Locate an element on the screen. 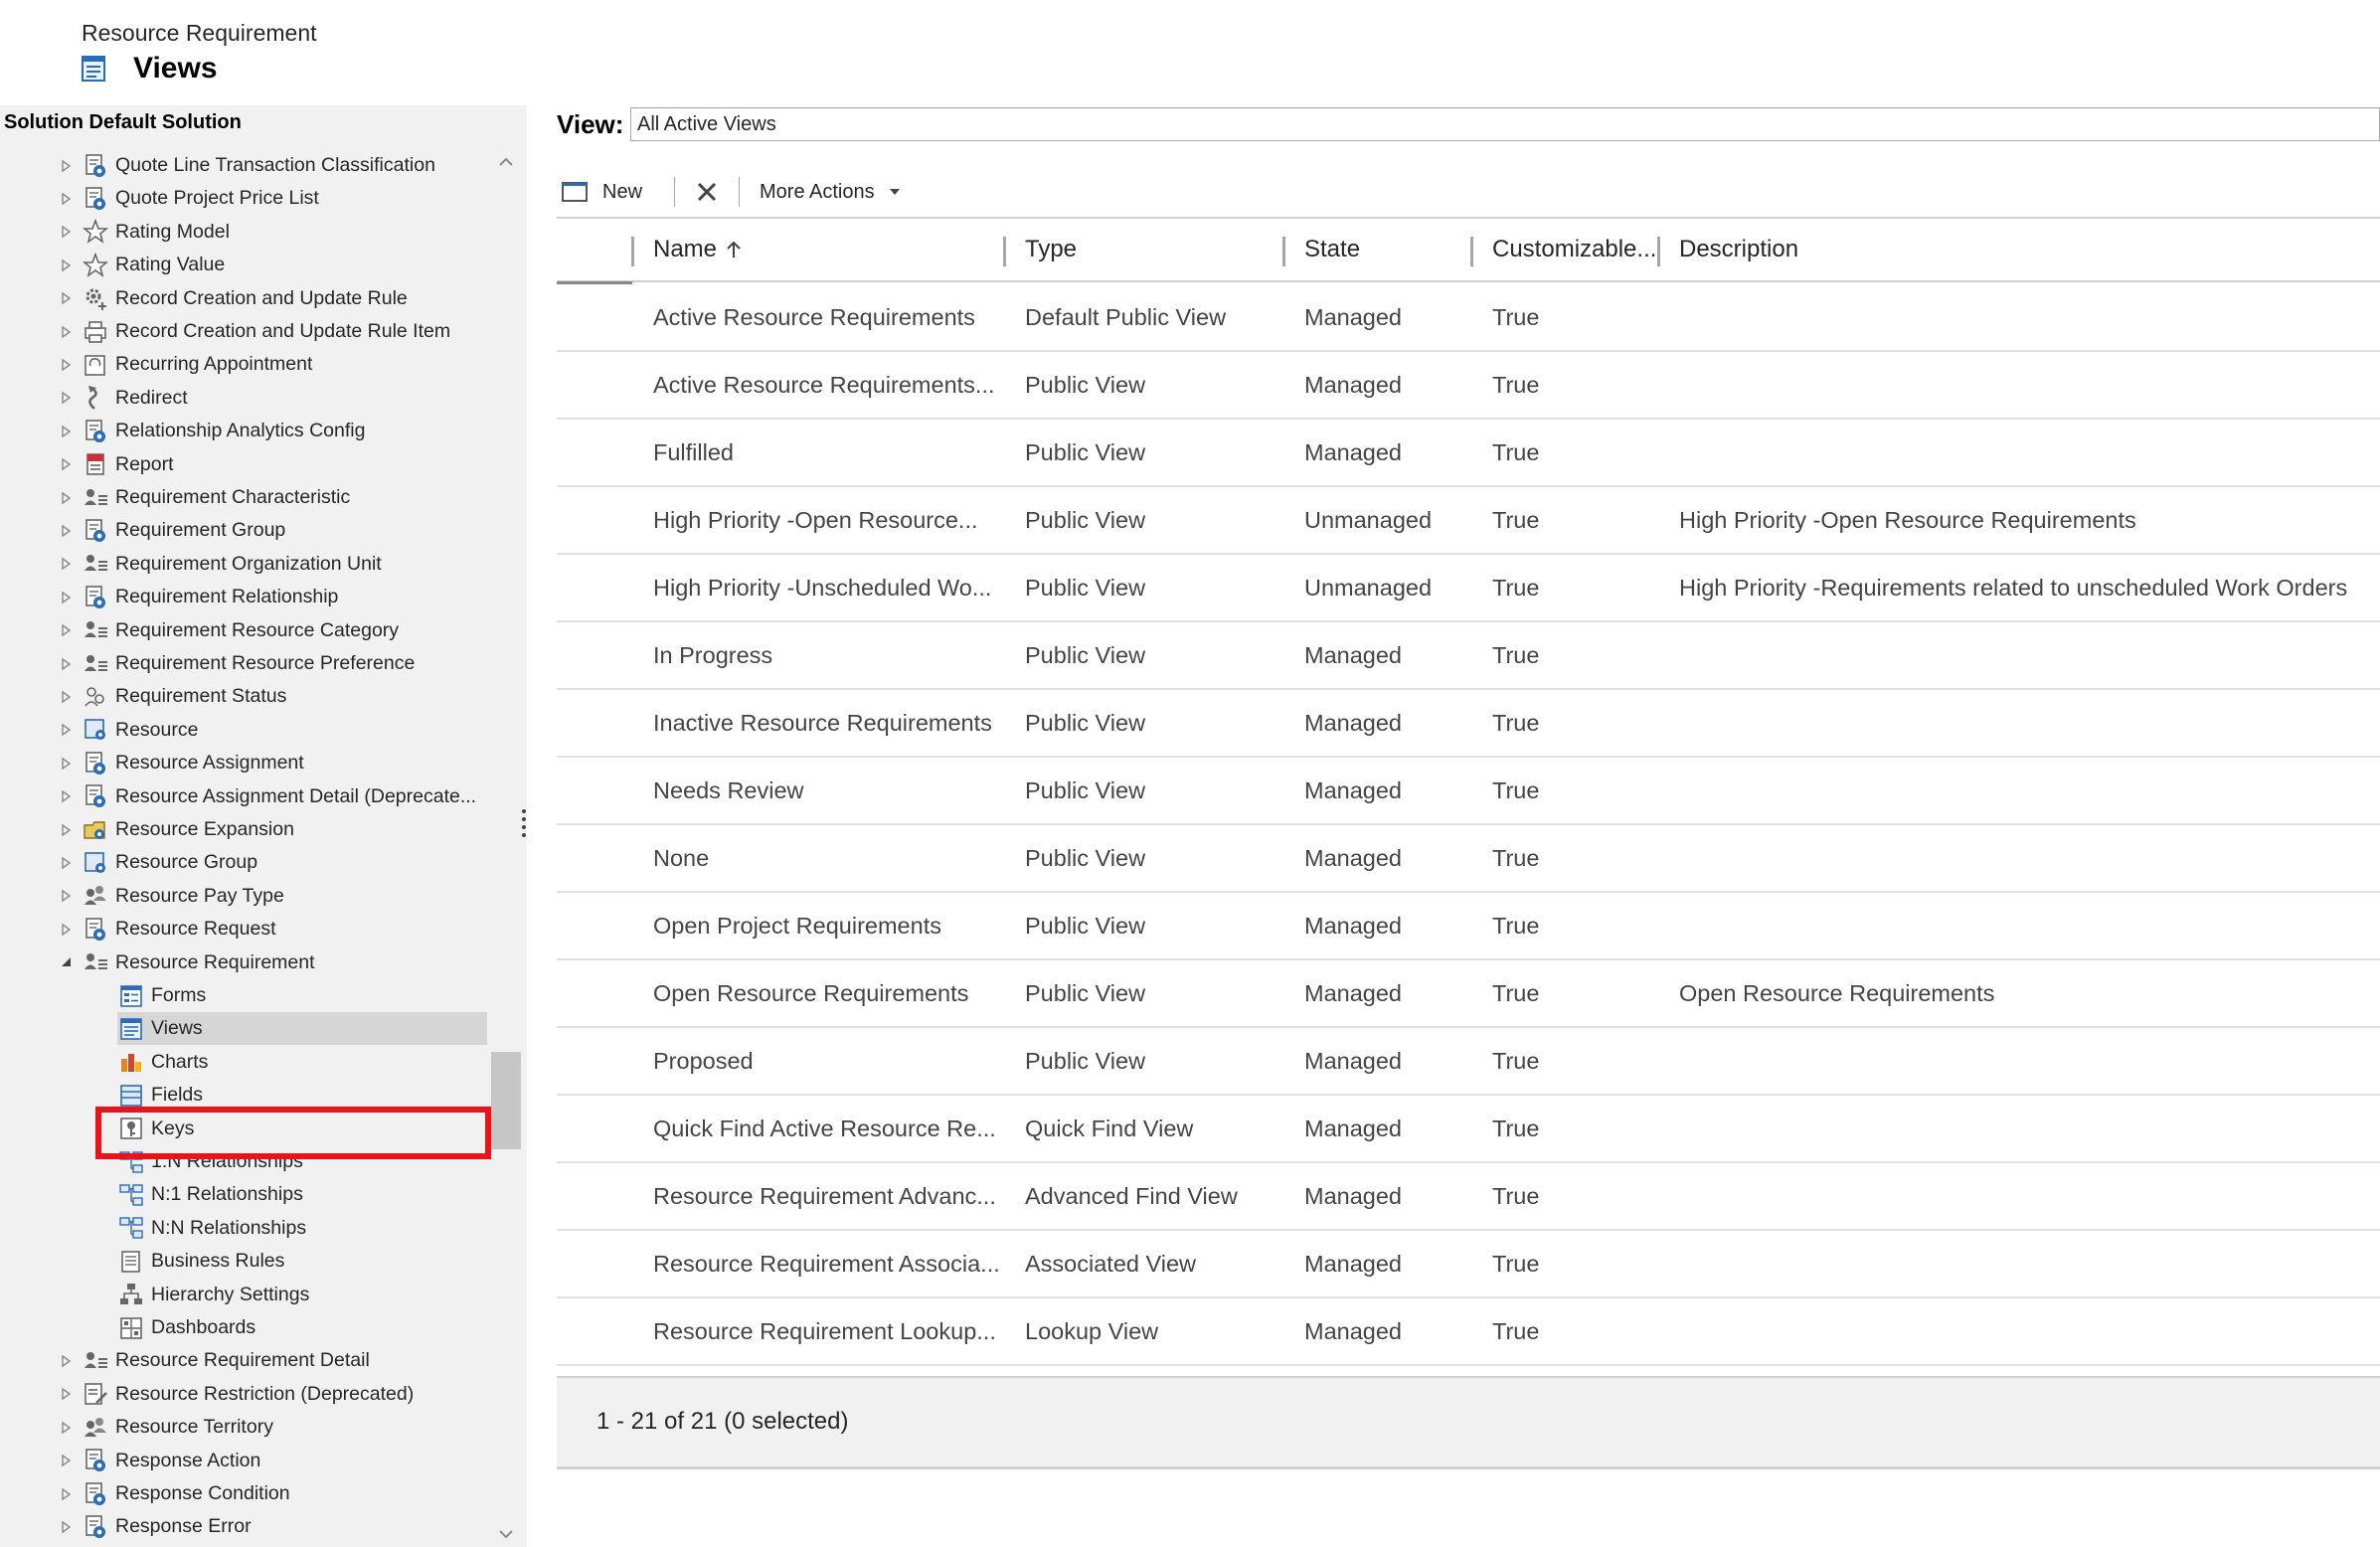 The image size is (2380, 1547). tree-item-resource: Resource is located at coordinates (128, 730).